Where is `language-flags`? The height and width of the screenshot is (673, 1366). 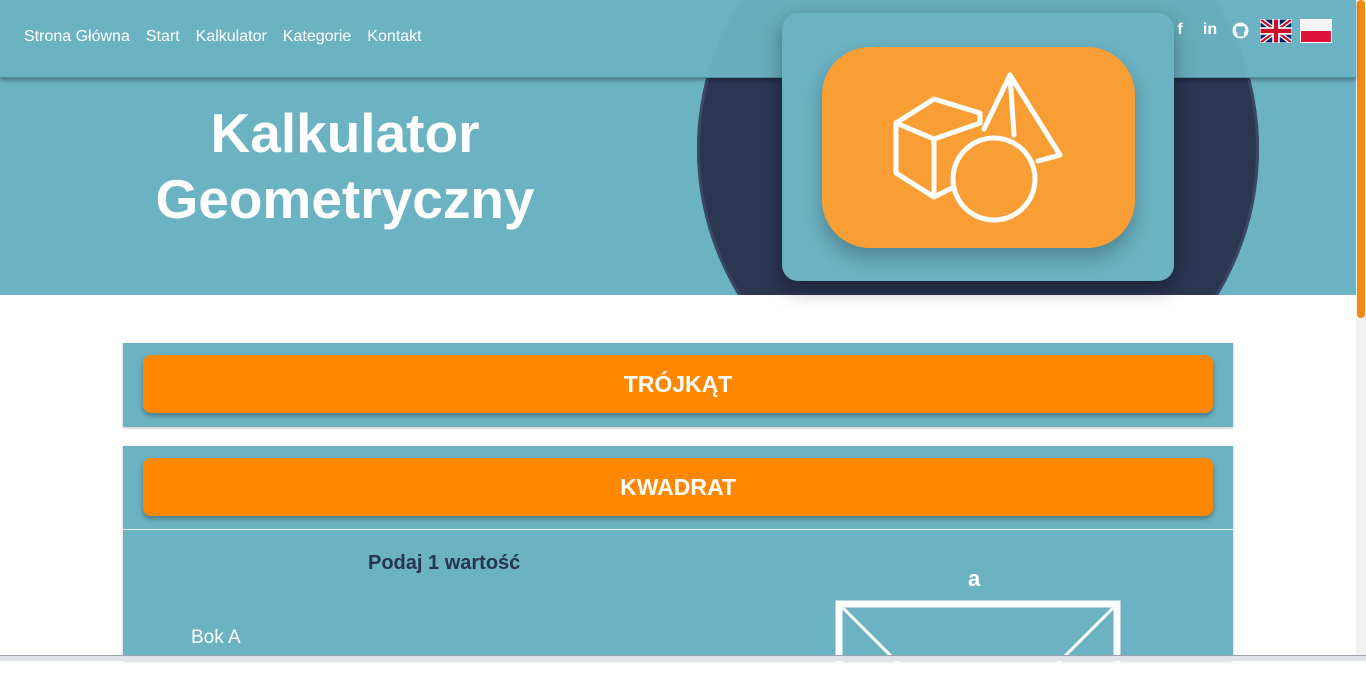 language-flags is located at coordinates (1295, 31).